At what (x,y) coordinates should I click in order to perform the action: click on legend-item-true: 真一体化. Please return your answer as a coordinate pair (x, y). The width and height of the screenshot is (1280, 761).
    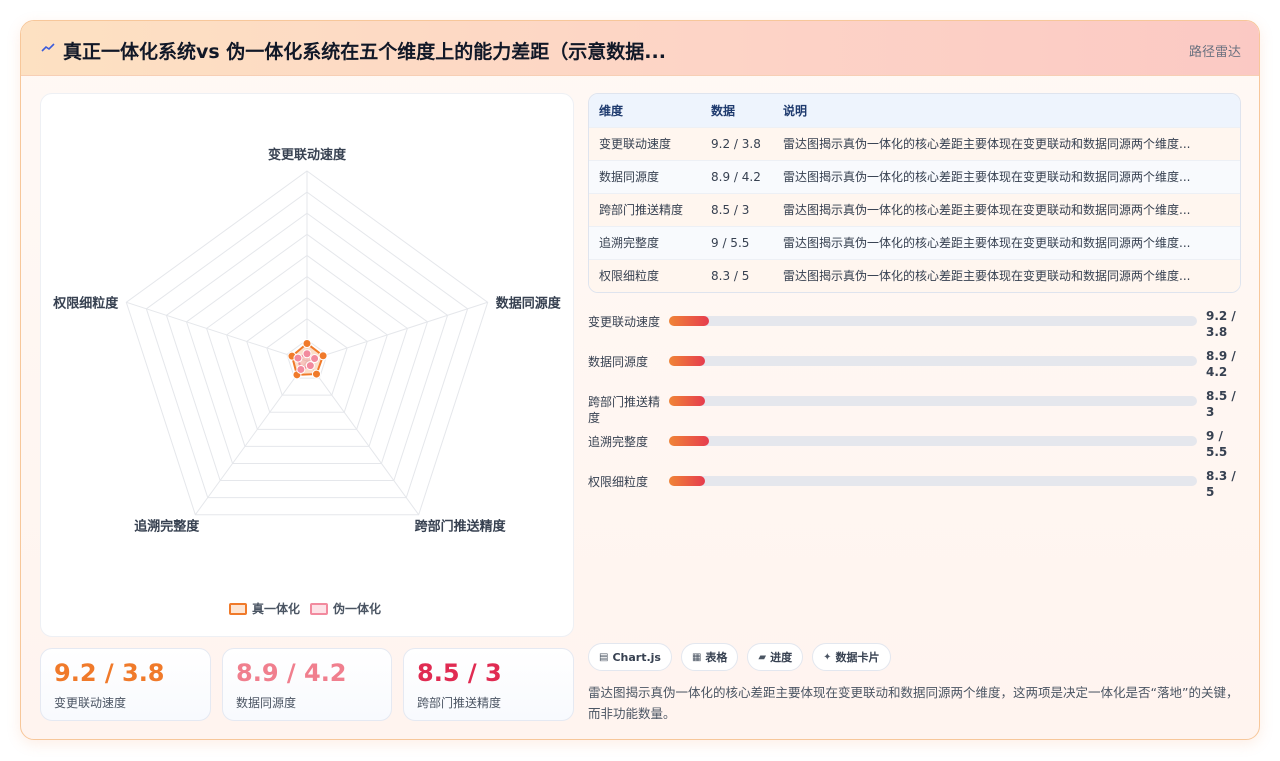
    Looking at the image, I should click on (264, 608).